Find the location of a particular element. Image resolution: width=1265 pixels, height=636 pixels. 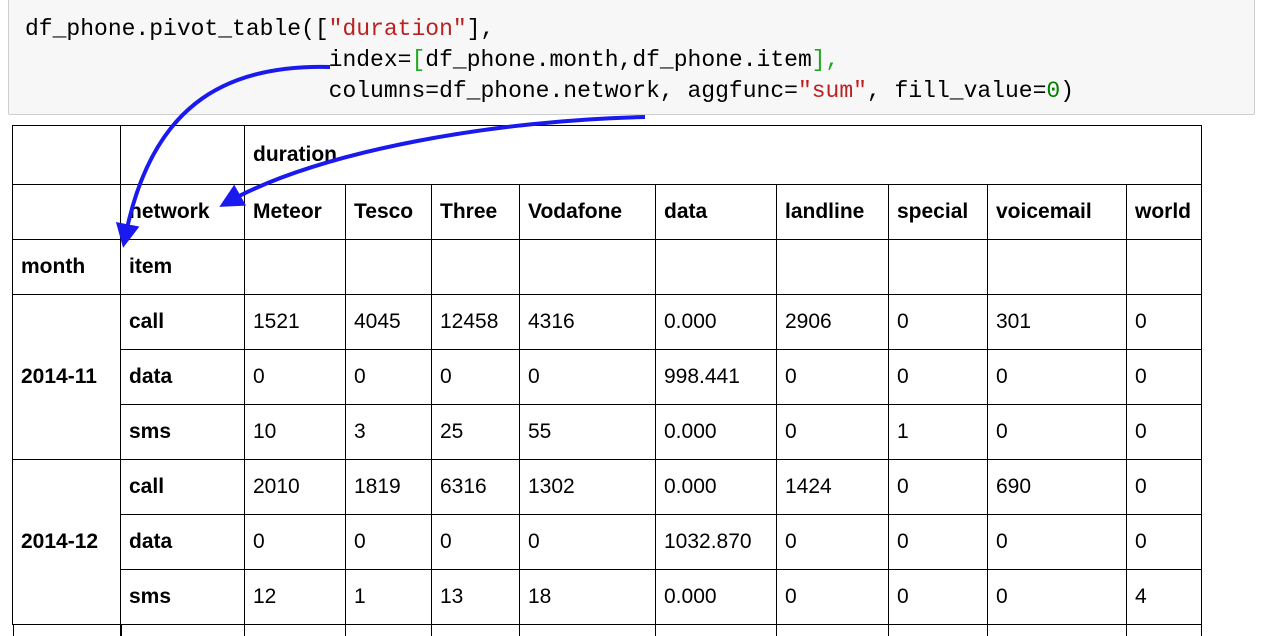

code-number: 0 is located at coordinates (1053, 91).